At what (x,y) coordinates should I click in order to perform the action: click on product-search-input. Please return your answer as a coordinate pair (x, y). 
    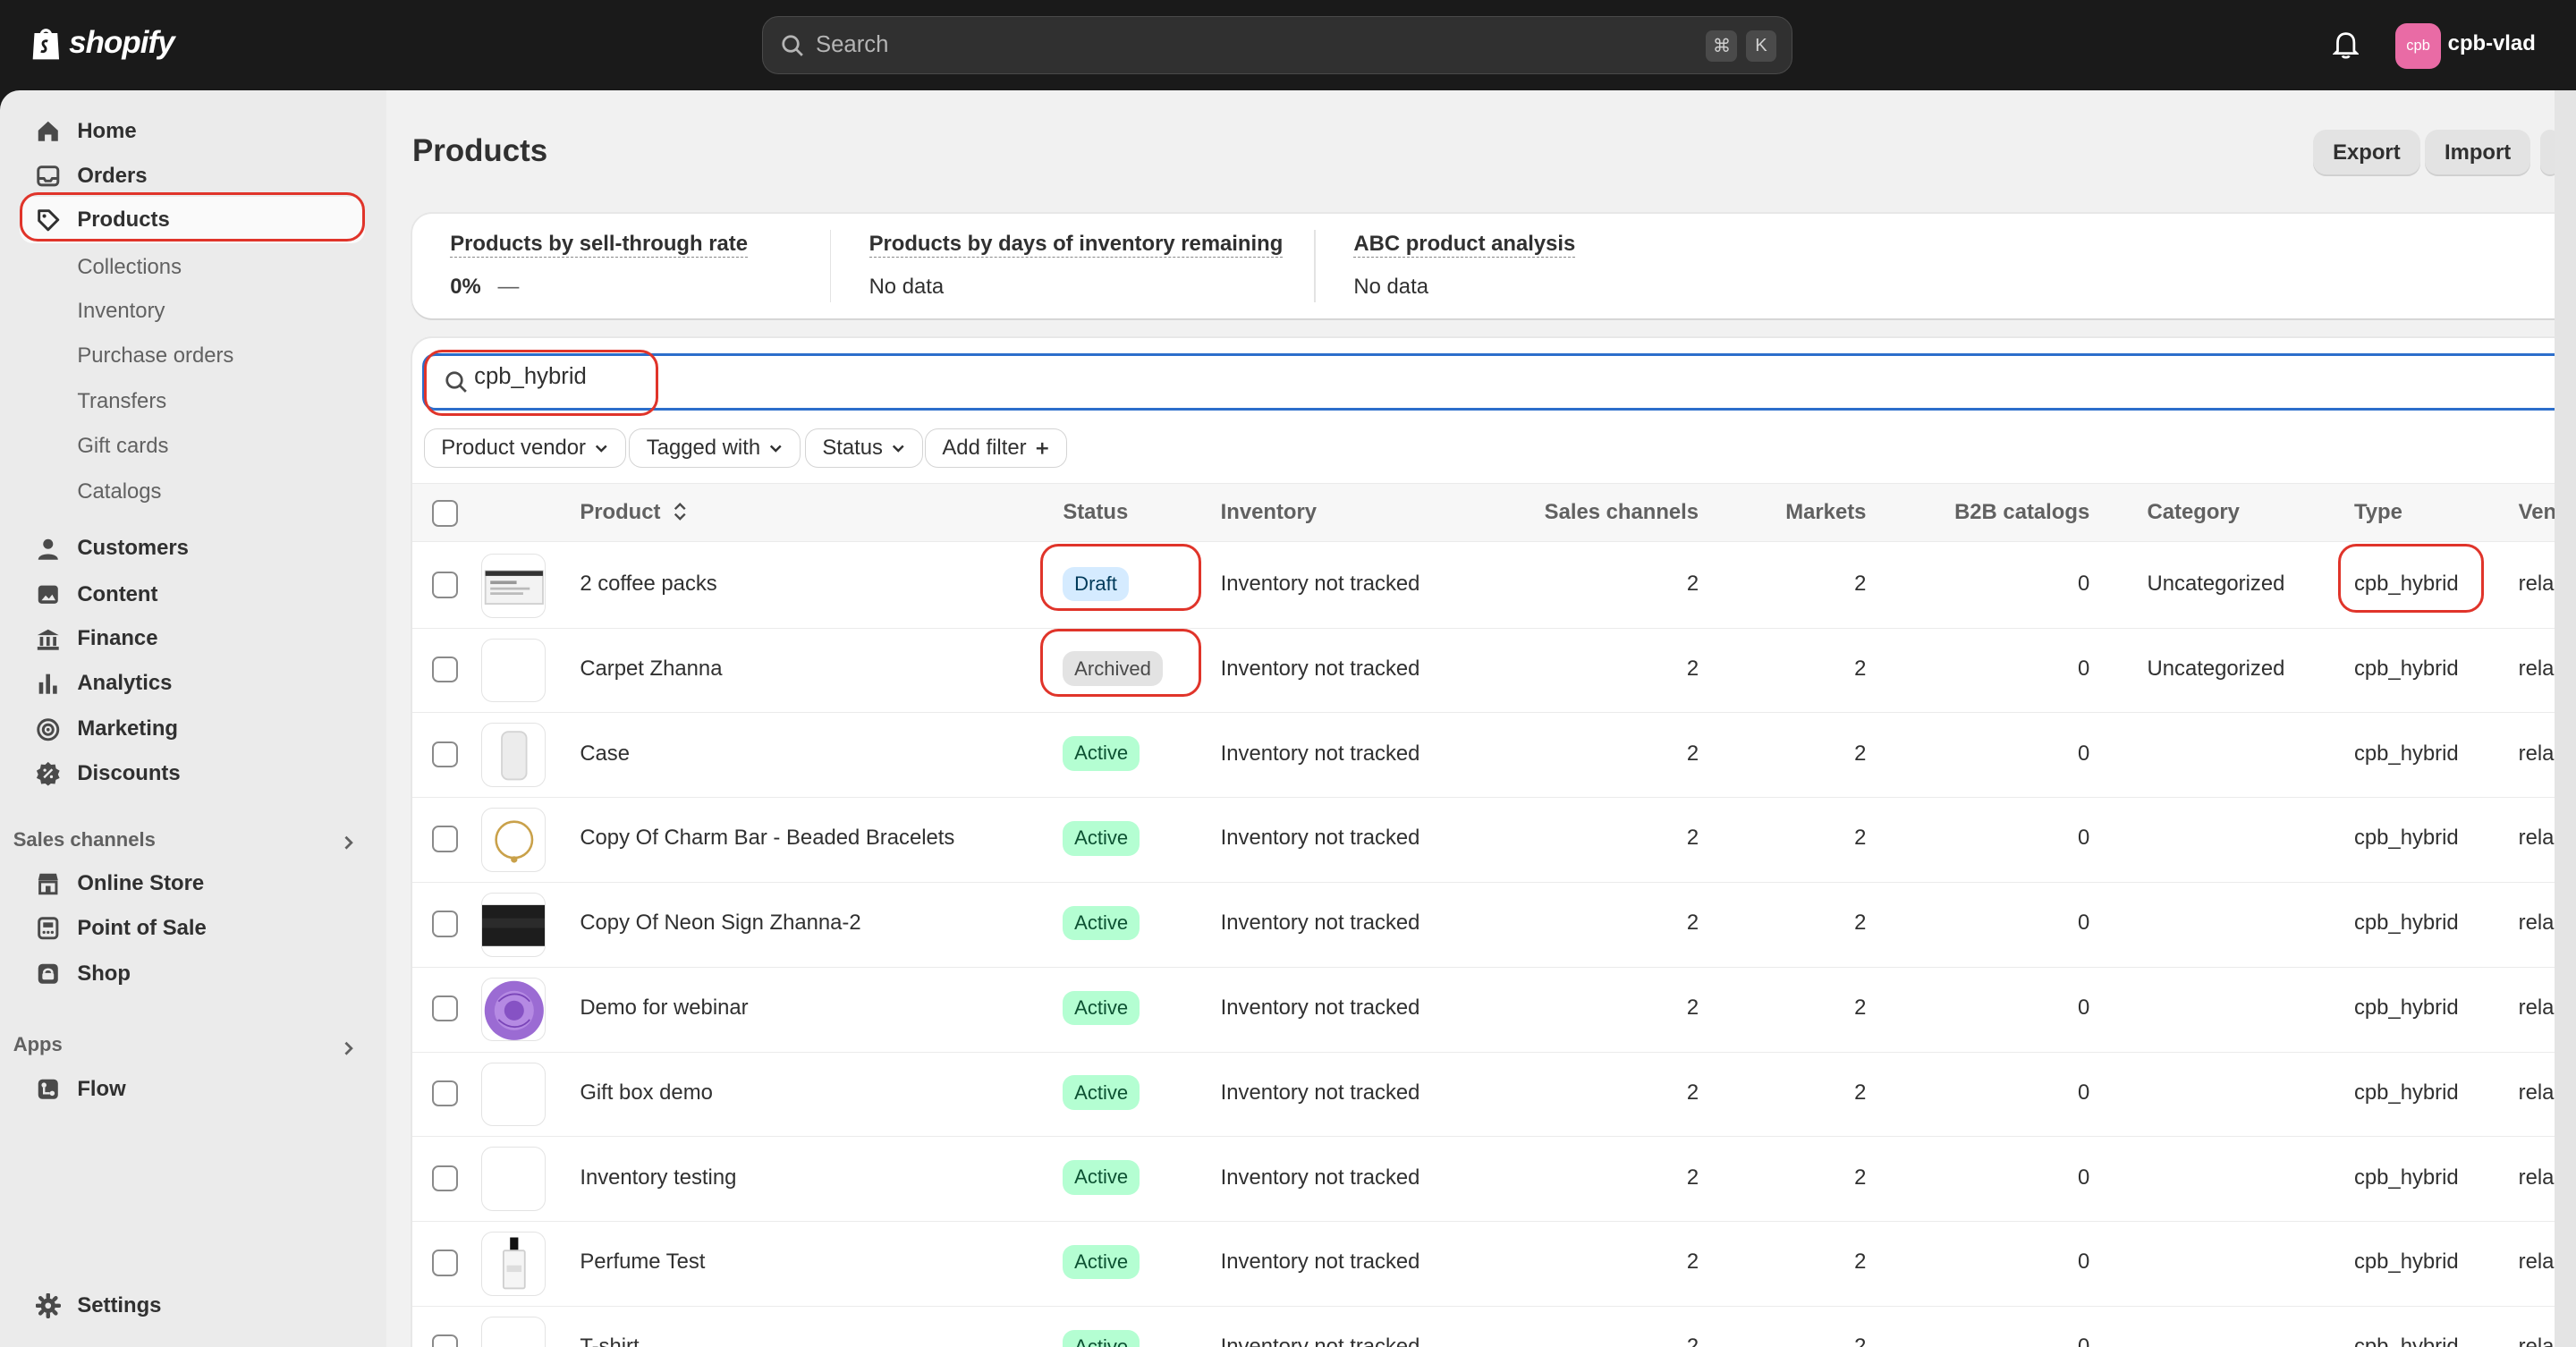
    Looking at the image, I should click on (721, 377).